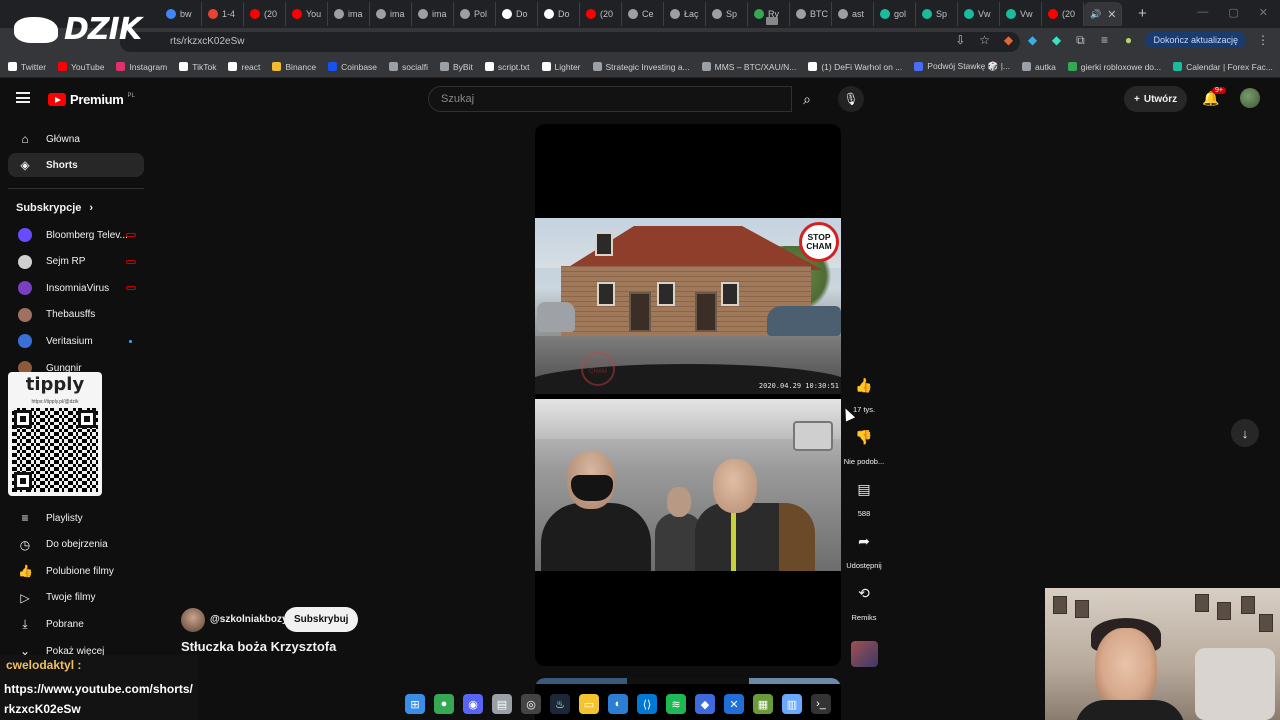 The height and width of the screenshot is (720, 1280). I want to click on app2-icon: ◆, so click(705, 704).